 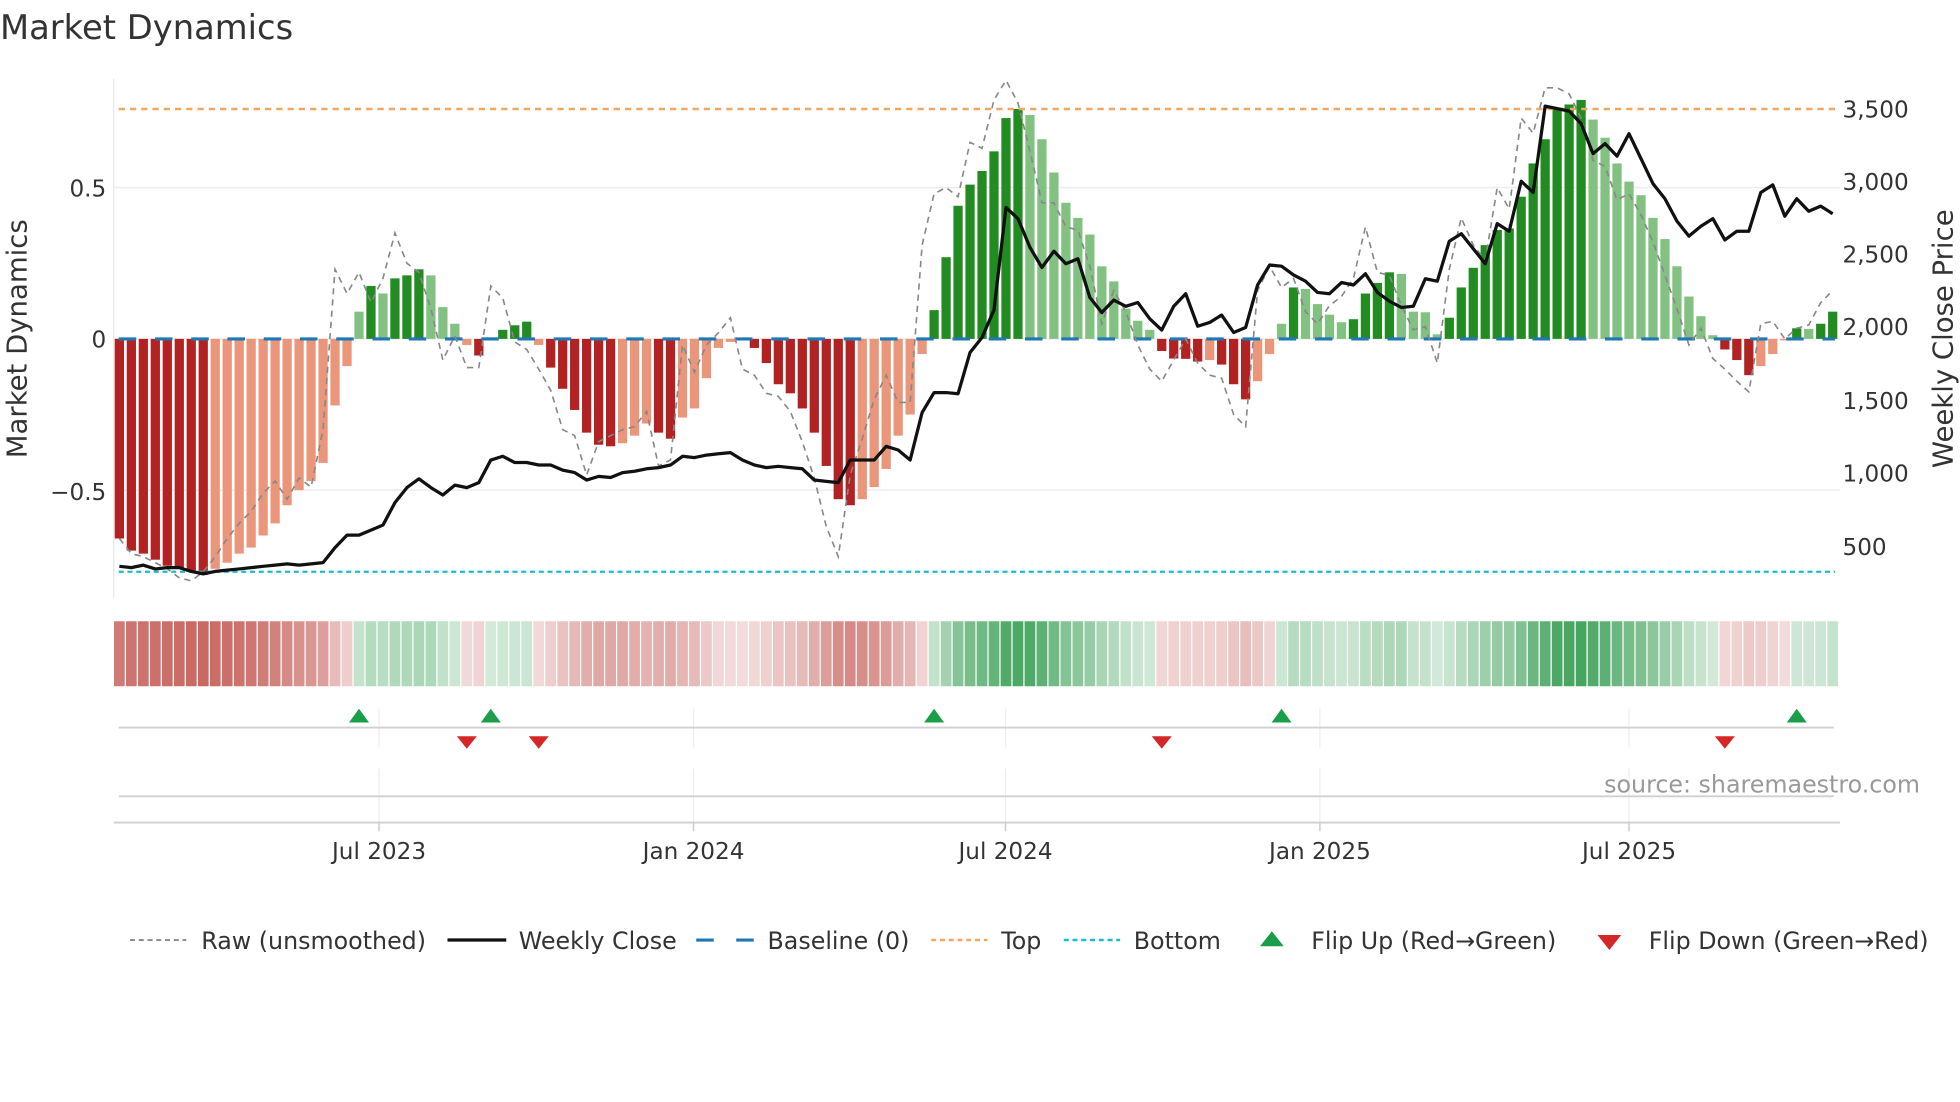 What do you see at coordinates (146, 27) in the screenshot?
I see `chart-title: Market Dynamics` at bounding box center [146, 27].